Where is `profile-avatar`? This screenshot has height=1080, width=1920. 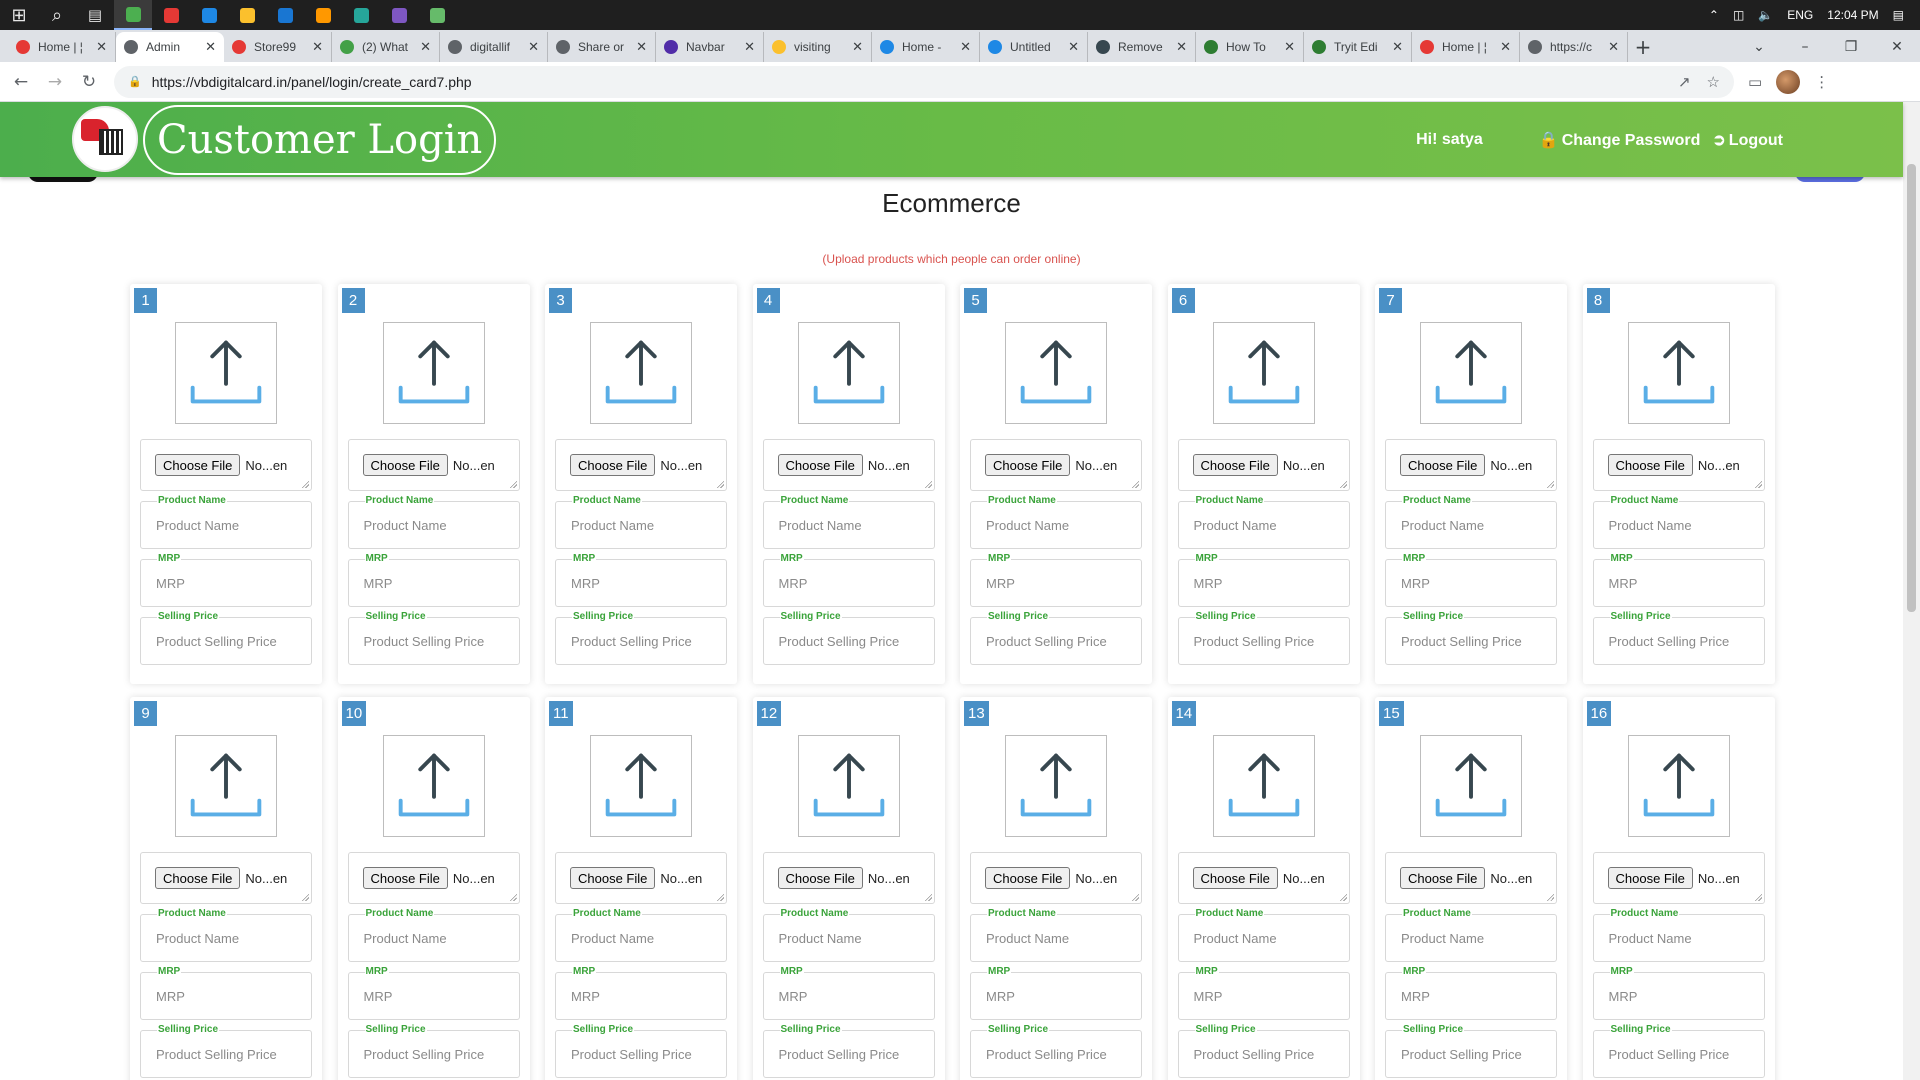
profile-avatar is located at coordinates (1788, 81).